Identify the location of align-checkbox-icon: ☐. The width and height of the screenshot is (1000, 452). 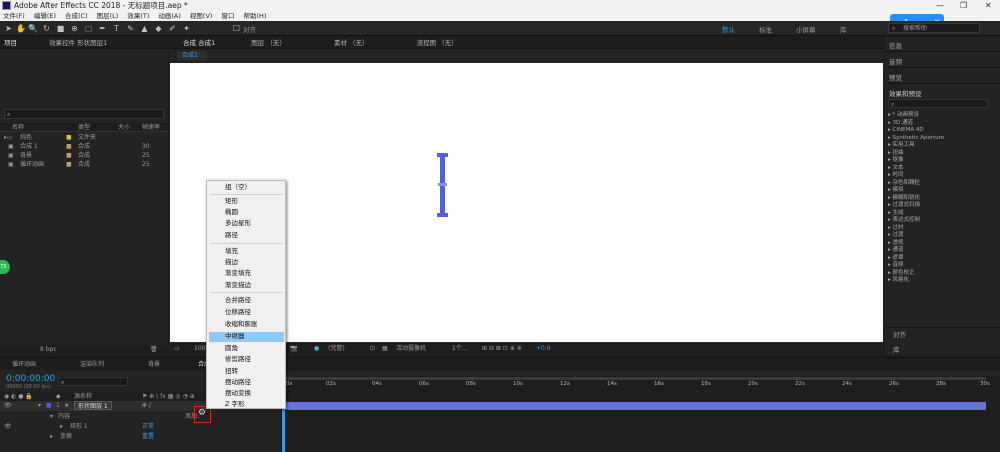
(236, 28).